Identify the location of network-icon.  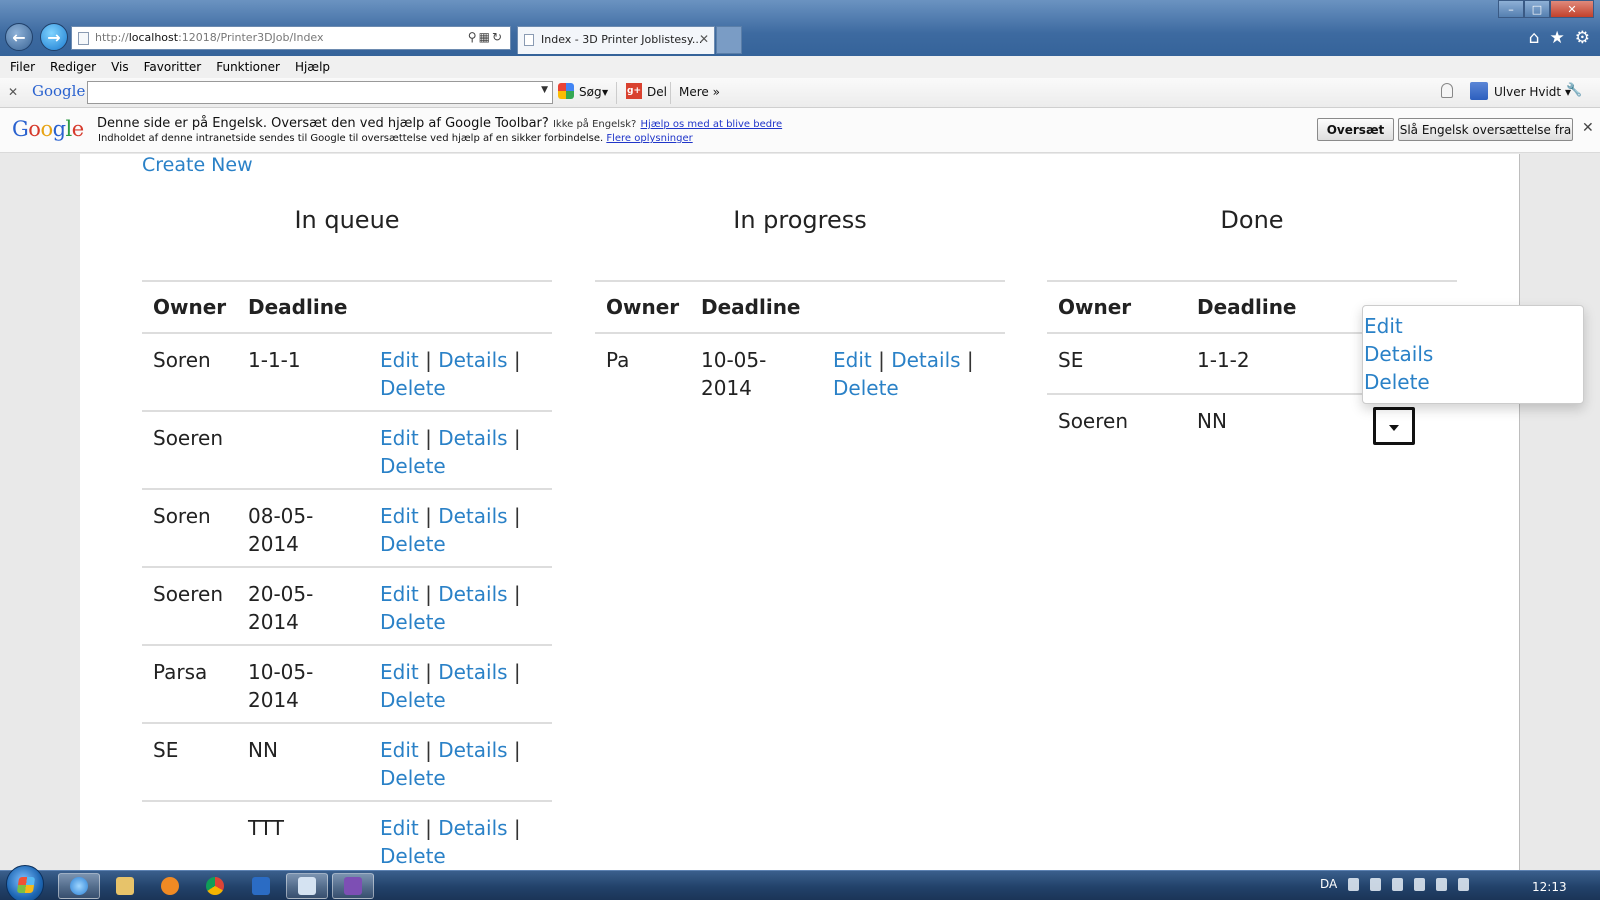
(1419, 884).